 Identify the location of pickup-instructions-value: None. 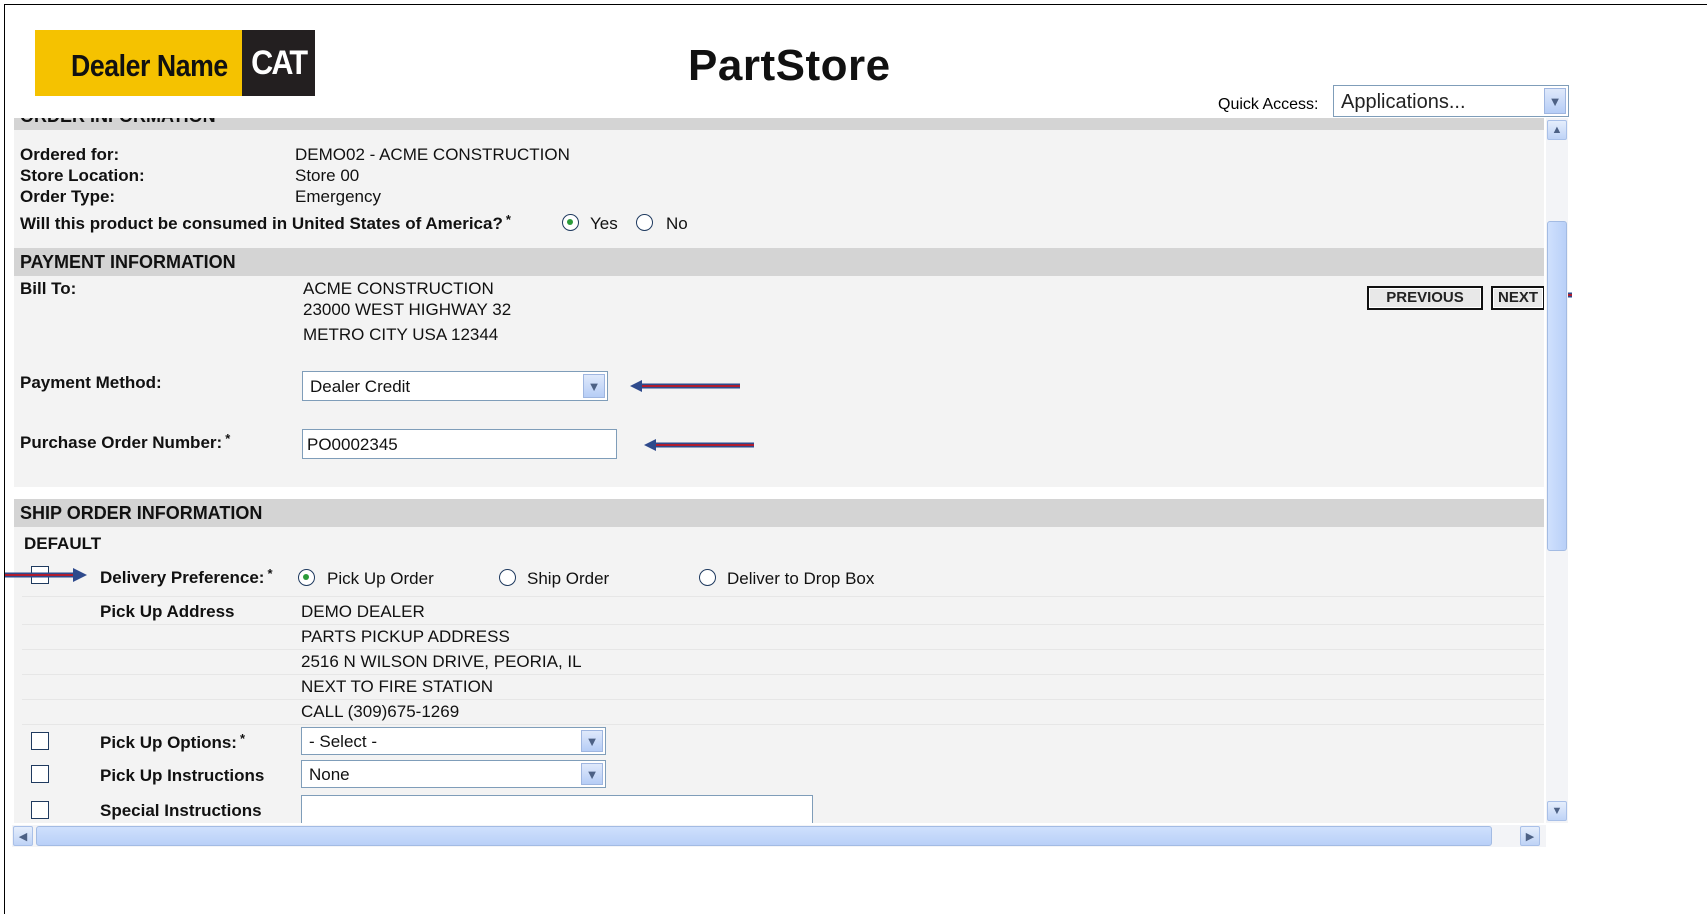
(329, 774).